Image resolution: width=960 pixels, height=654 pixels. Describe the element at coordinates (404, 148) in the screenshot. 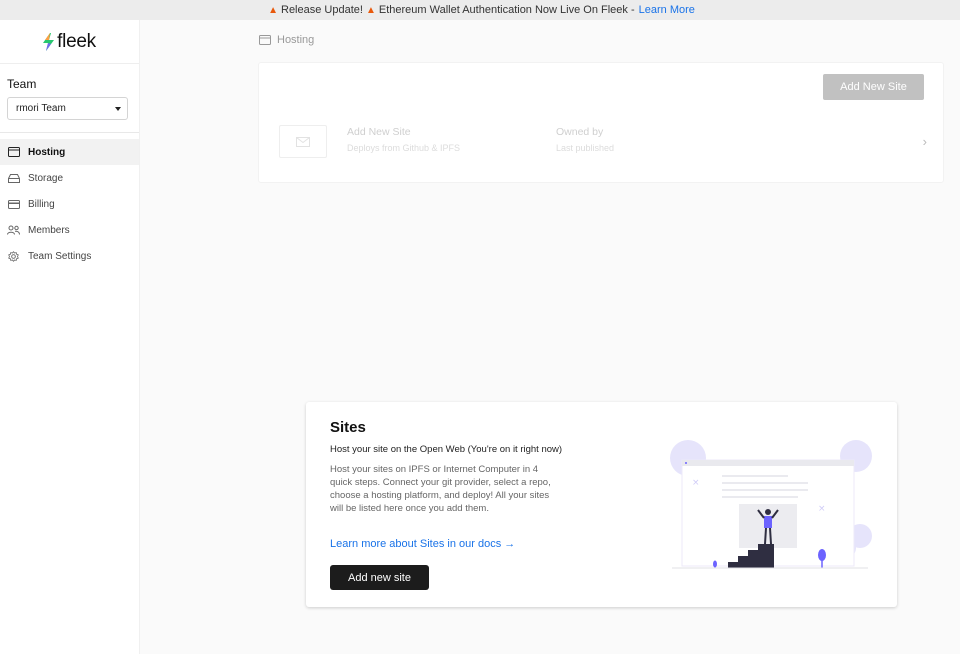

I see `site-subtitle: Deploys from Github & IPFS` at that location.